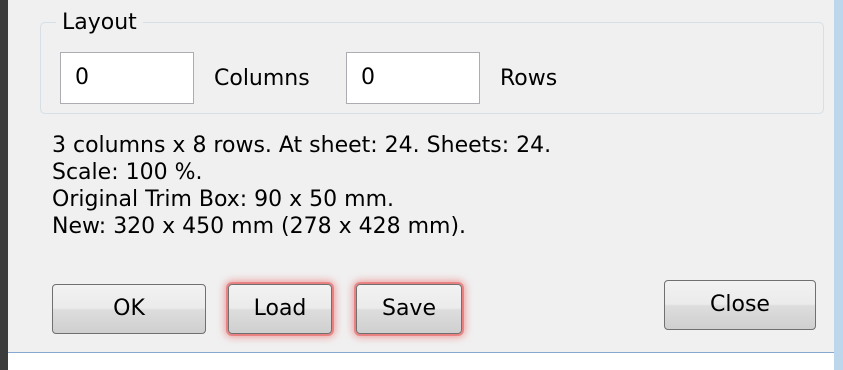 The image size is (843, 370). What do you see at coordinates (127, 172) in the screenshot?
I see `scale-text: Scale: 100 %.` at bounding box center [127, 172].